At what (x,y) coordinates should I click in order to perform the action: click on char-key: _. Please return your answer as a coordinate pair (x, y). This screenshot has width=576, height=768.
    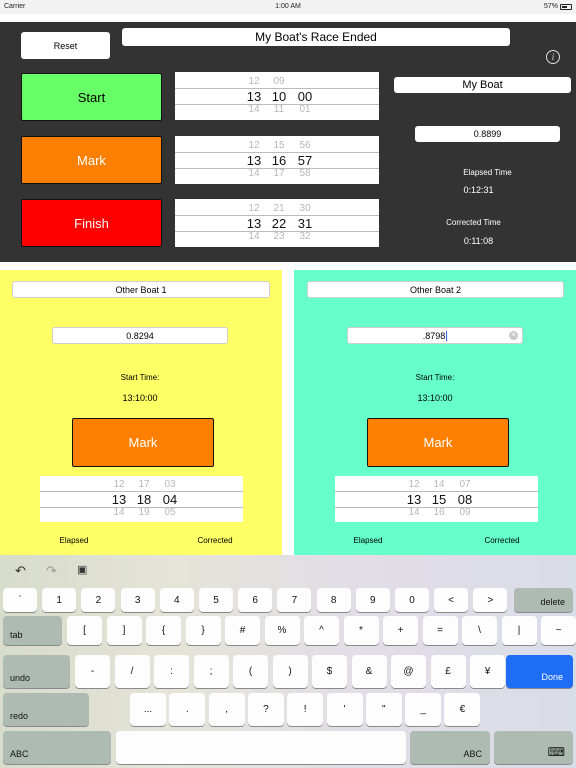
    Looking at the image, I should click on (423, 709).